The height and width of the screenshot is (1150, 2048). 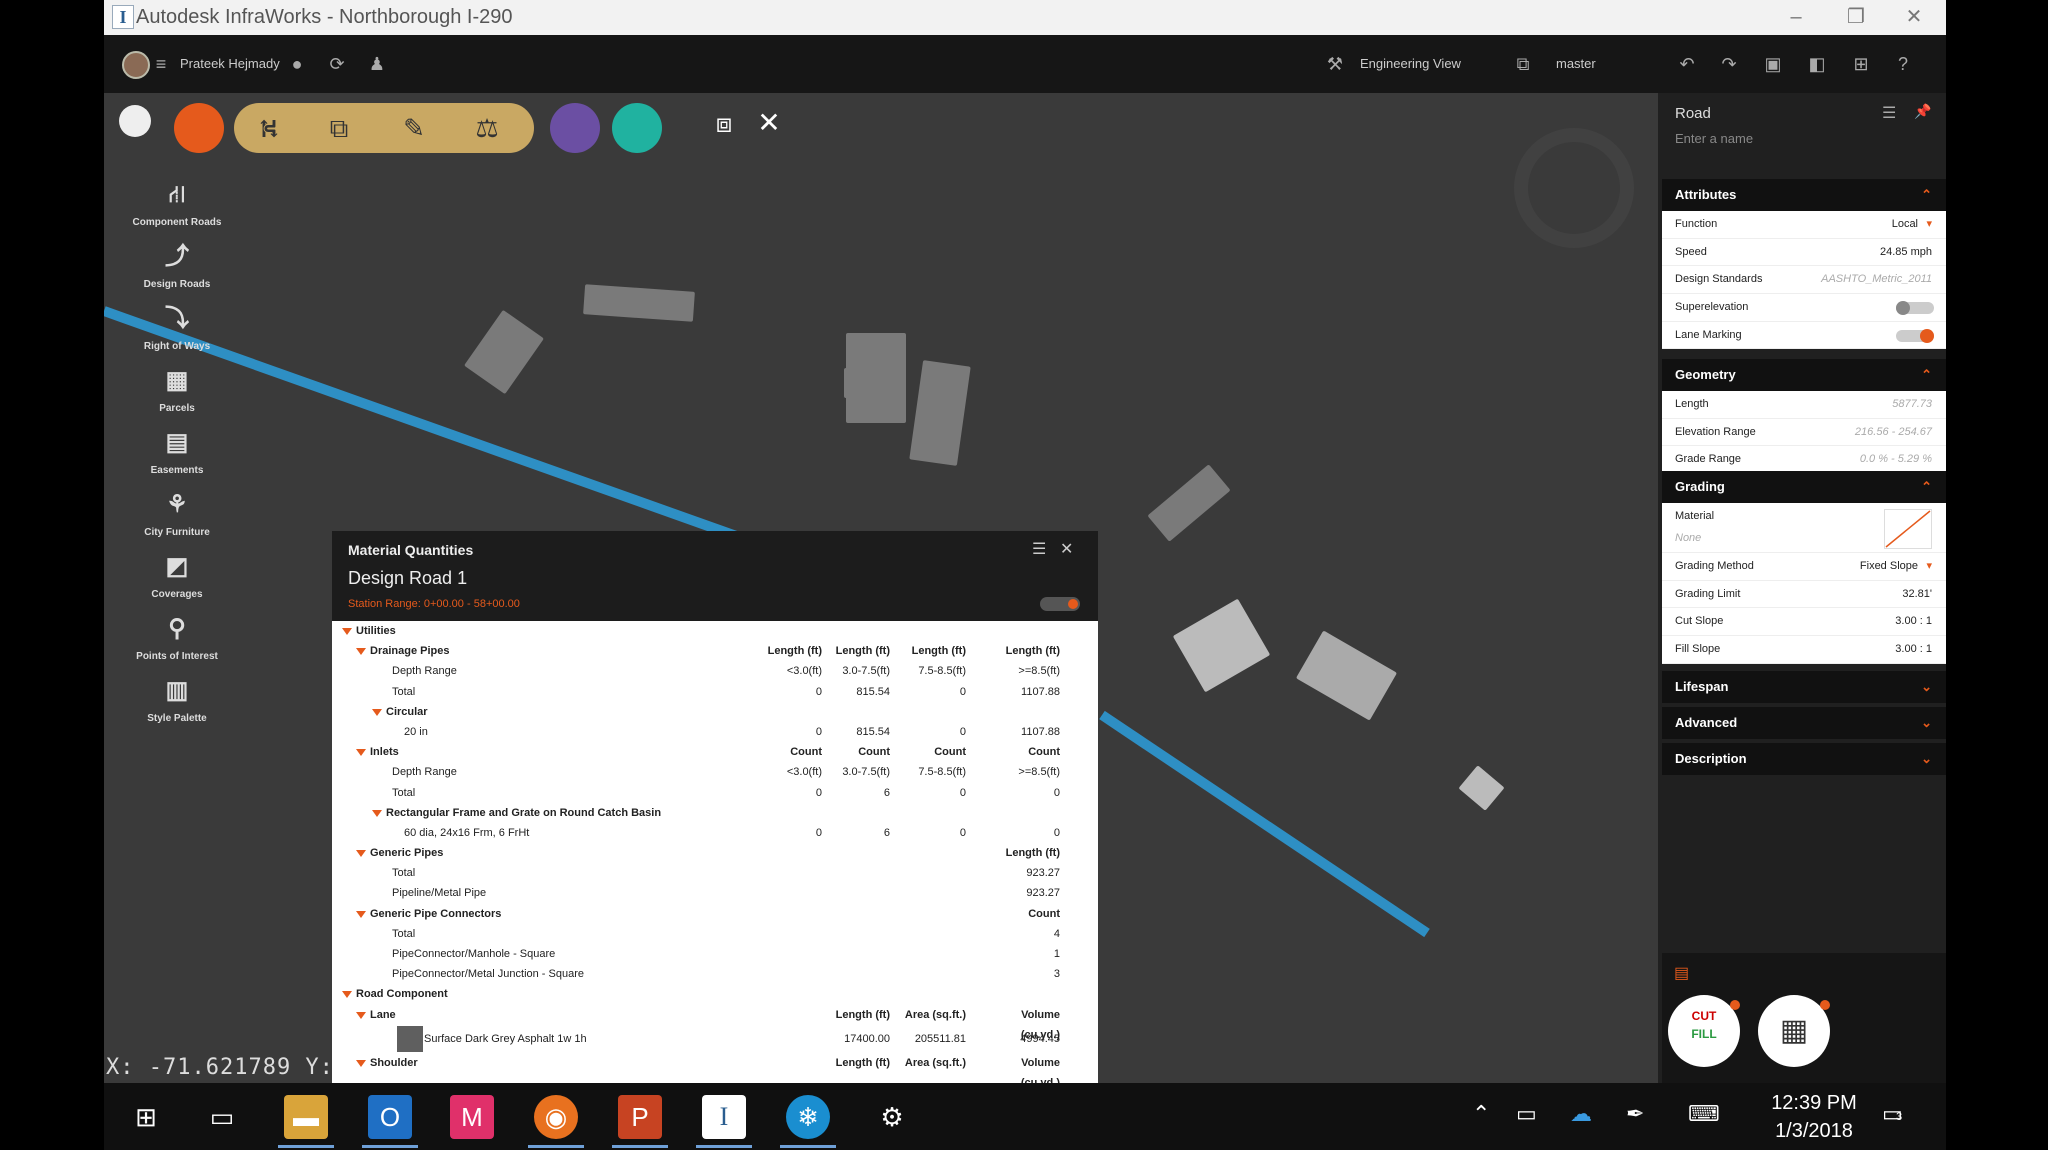 What do you see at coordinates (177, 636) in the screenshot?
I see `sidebar-item-points-of-interest: ⚲ Points of Interest` at bounding box center [177, 636].